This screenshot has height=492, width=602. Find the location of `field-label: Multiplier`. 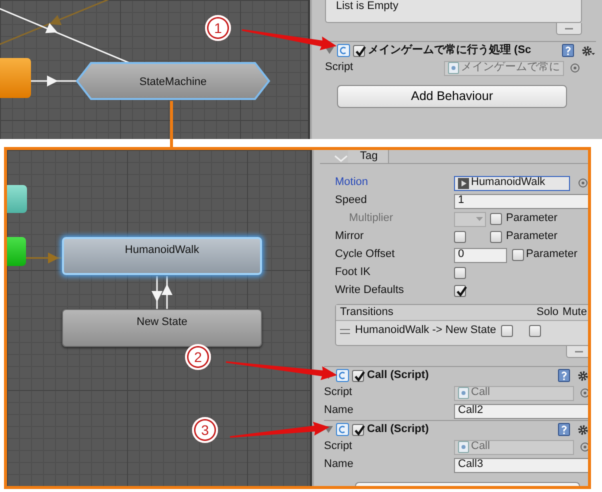

field-label: Multiplier is located at coordinates (371, 219).